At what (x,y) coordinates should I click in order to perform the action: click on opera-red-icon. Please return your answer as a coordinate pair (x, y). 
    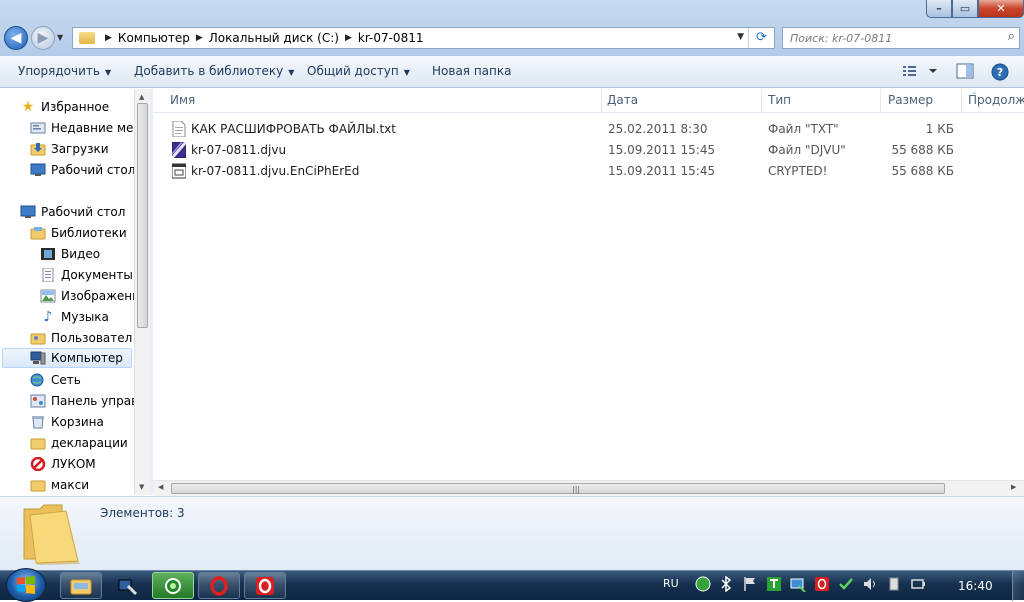
    Looking at the image, I should click on (265, 585).